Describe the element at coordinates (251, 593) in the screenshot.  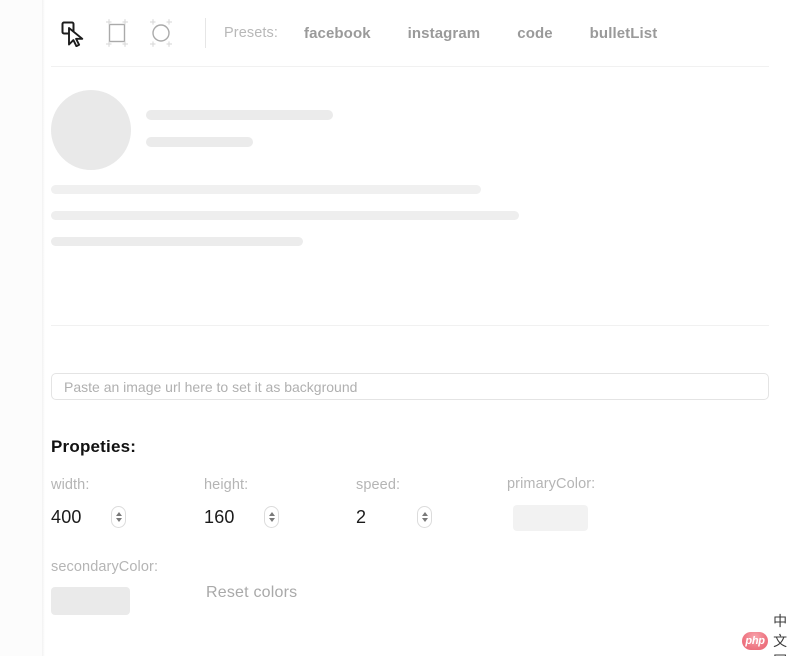
I see `reset-colors-button: Reset colors` at that location.